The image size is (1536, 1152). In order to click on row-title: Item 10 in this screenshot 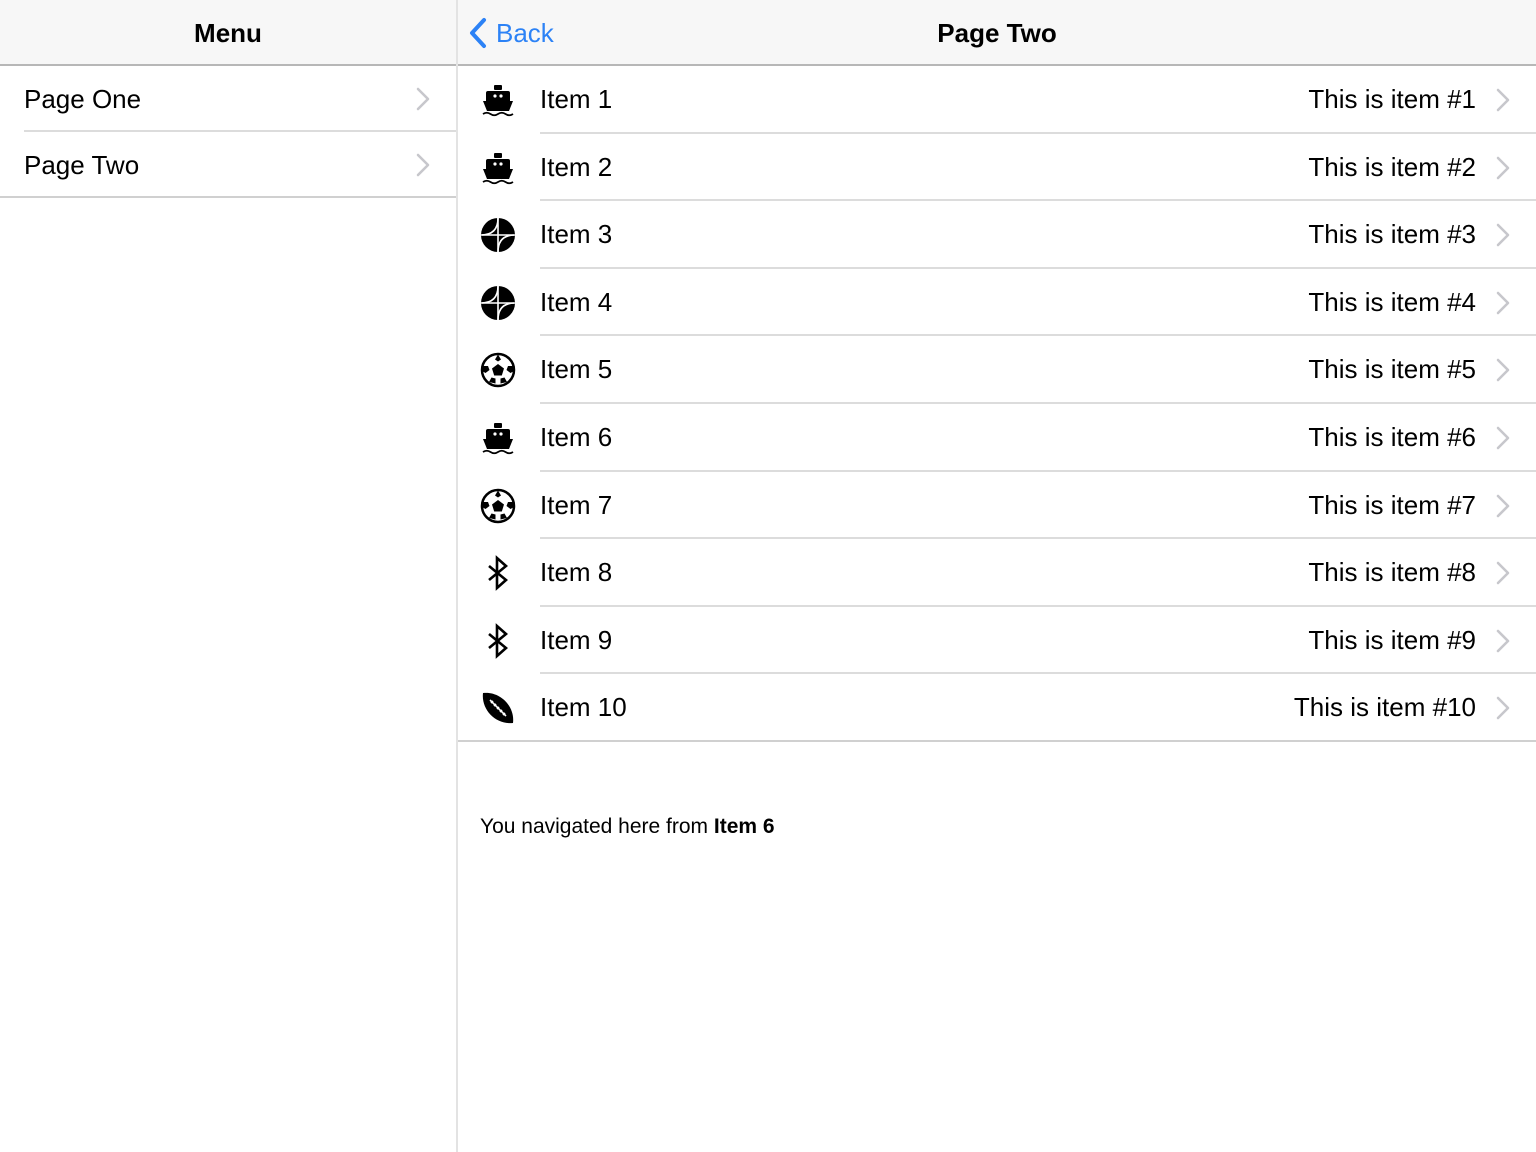, I will do `click(583, 707)`.